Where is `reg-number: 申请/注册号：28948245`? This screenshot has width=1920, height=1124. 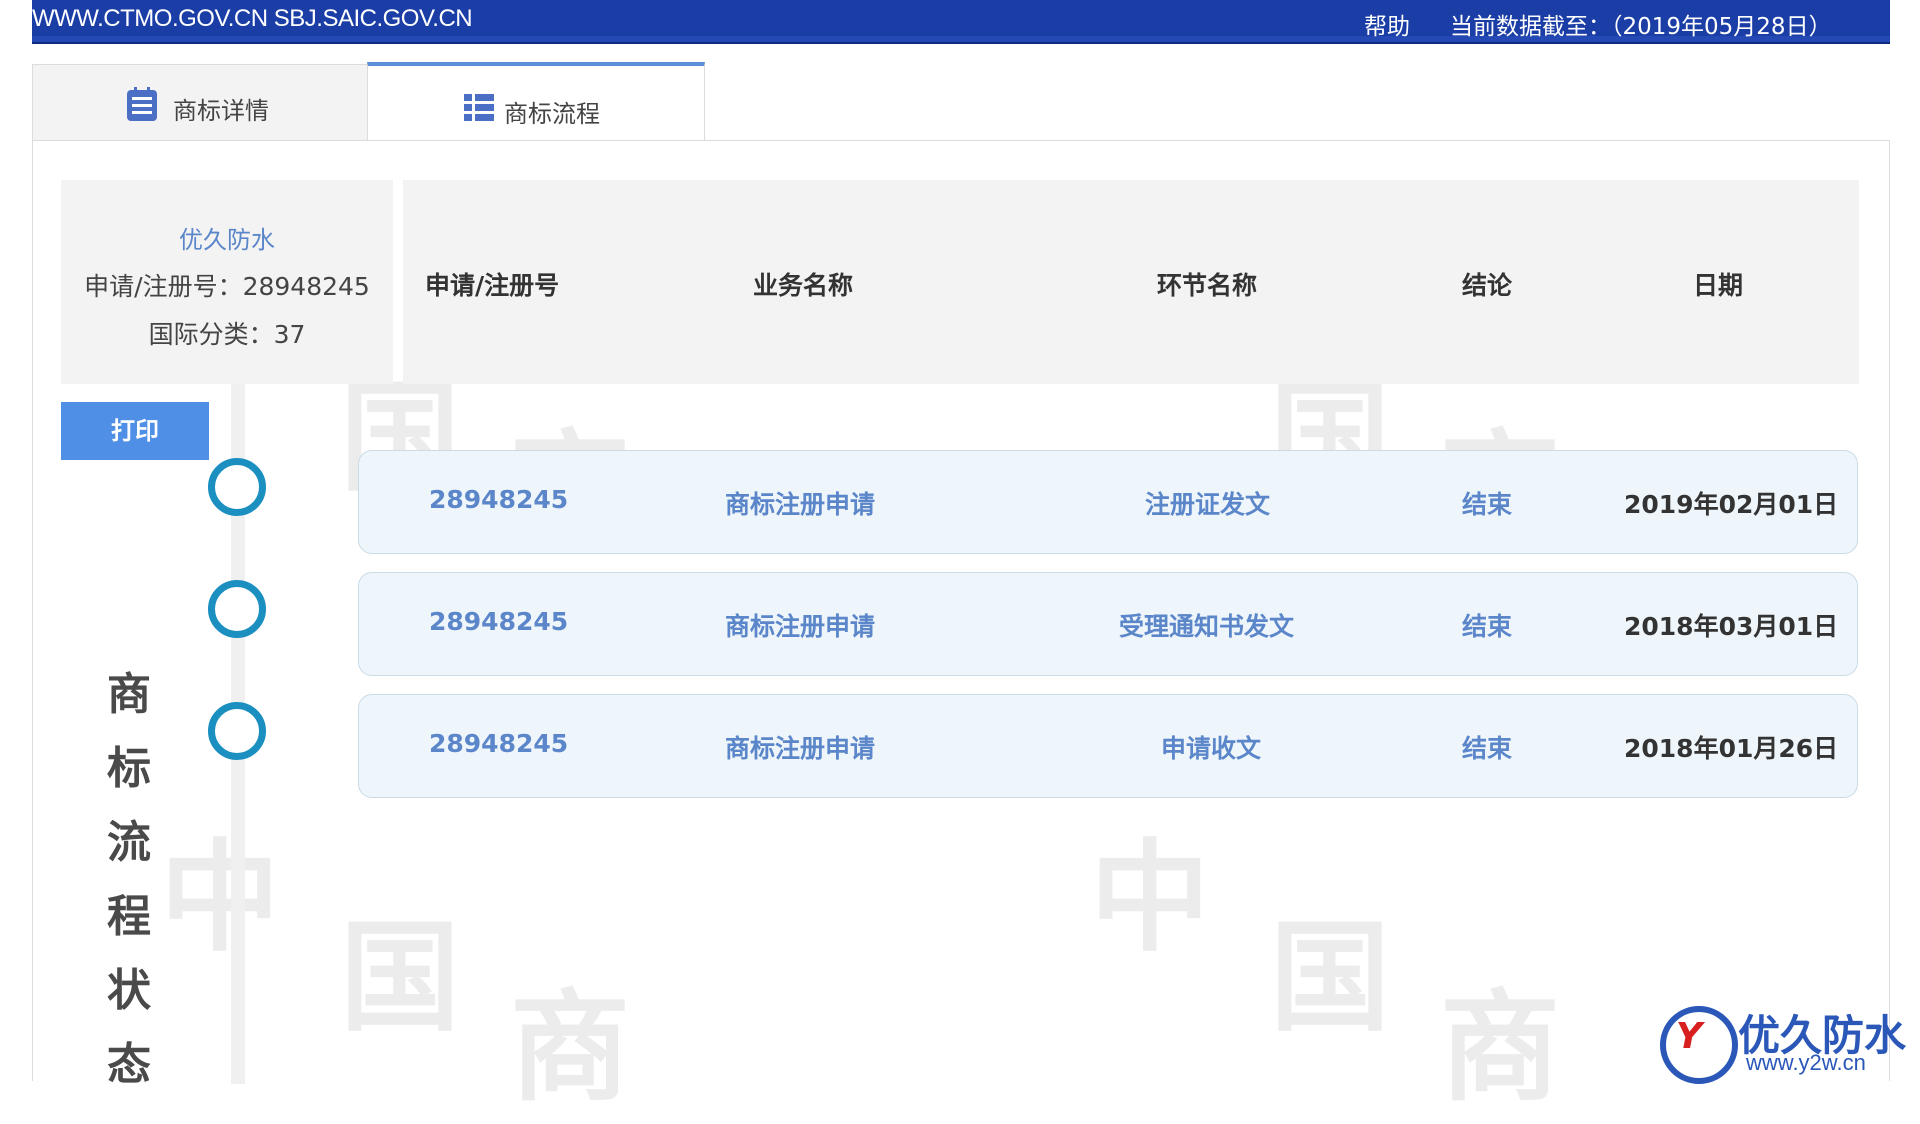 reg-number: 申请/注册号：28948245 is located at coordinates (227, 286).